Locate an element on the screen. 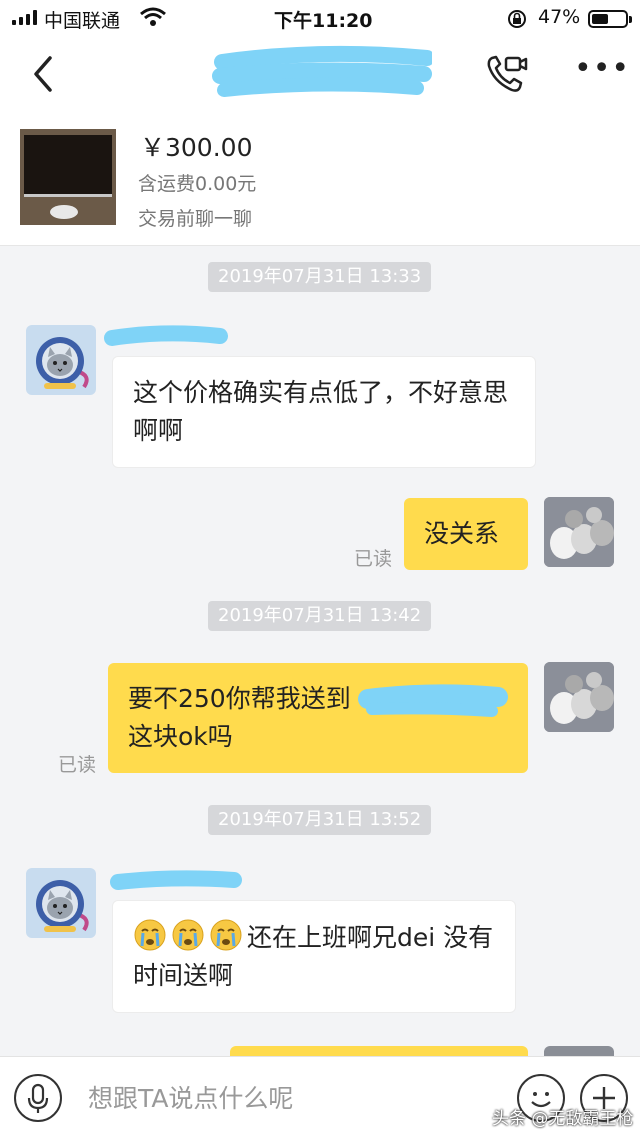 Image resolution: width=640 pixels, height=1138 pixels. message-outgoing: 要不250你帮我送到 这块ok吗 is located at coordinates (318, 718).